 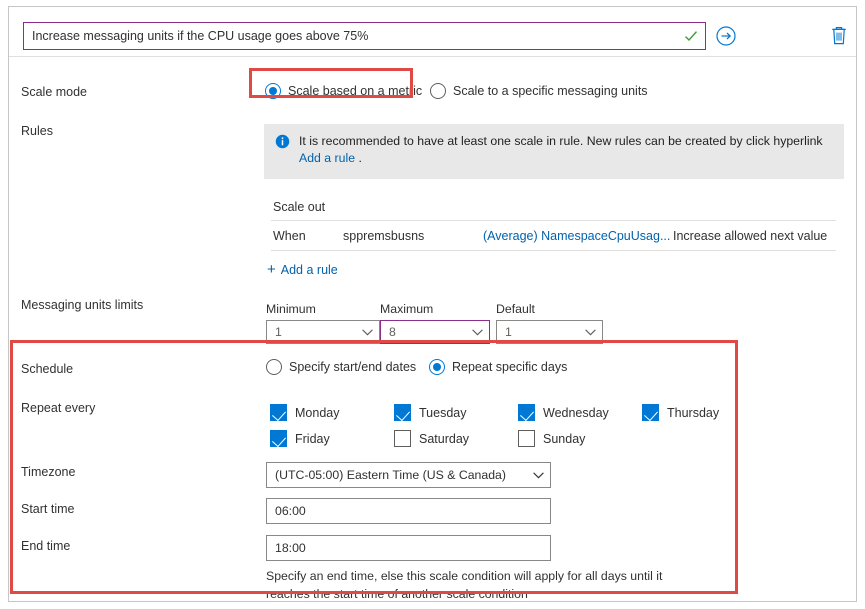 I want to click on default-label: Default, so click(x=515, y=309).